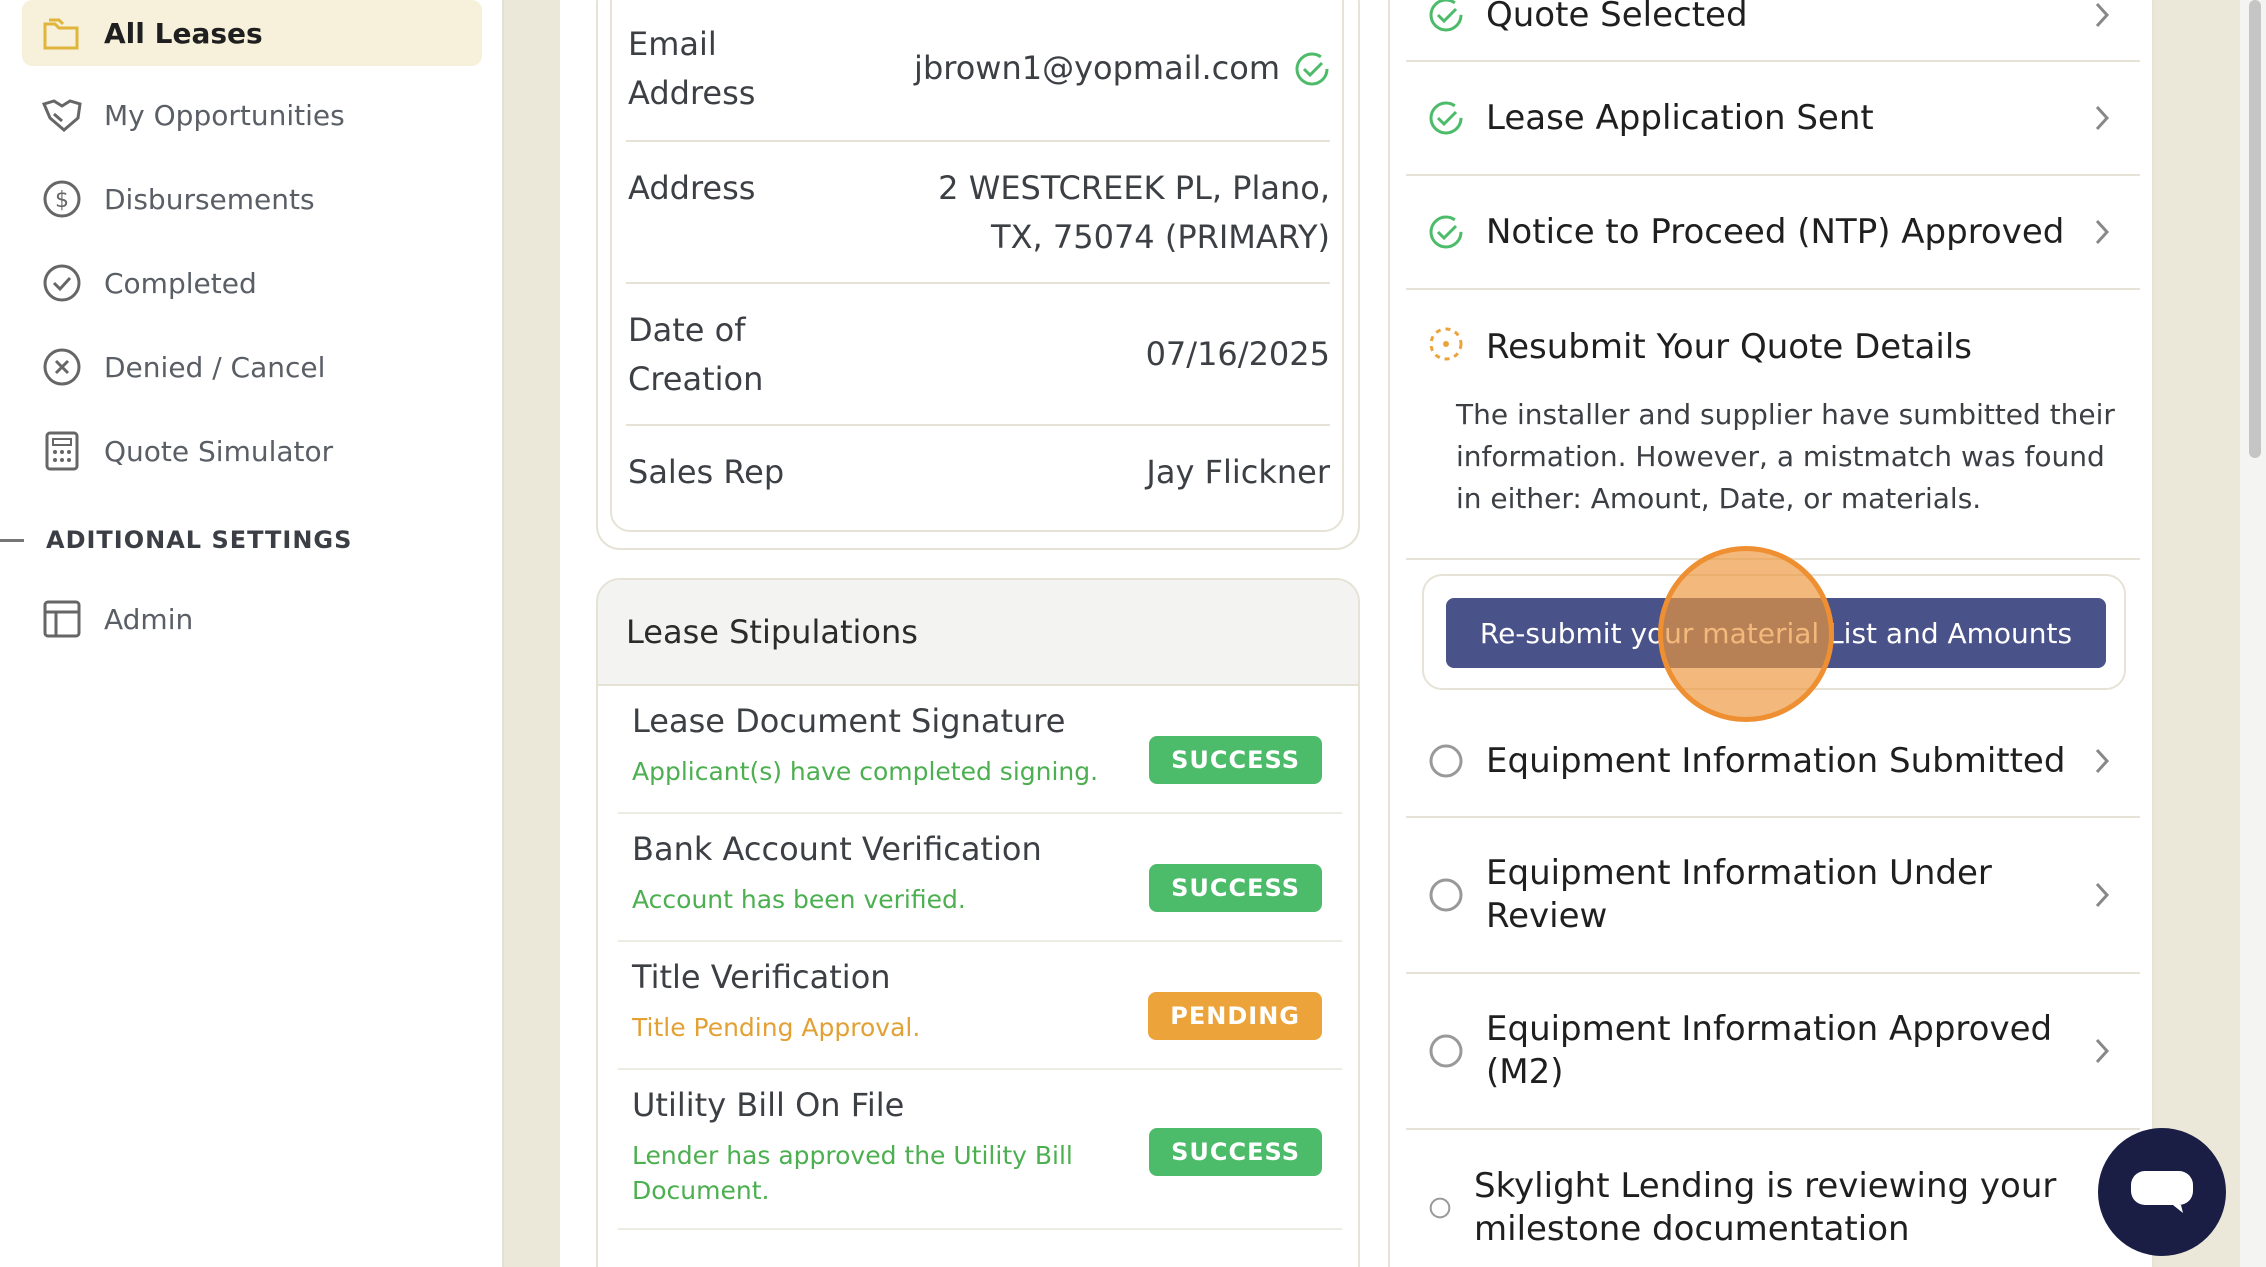 The height and width of the screenshot is (1267, 2266). I want to click on step-label: Equipment Information Approved (M2), so click(1769, 1050).